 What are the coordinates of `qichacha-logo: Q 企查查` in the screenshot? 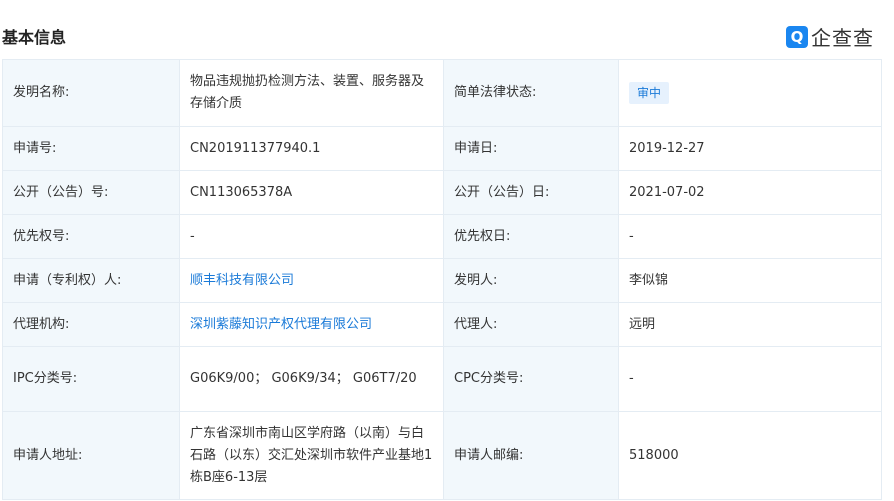 It's located at (830, 36).